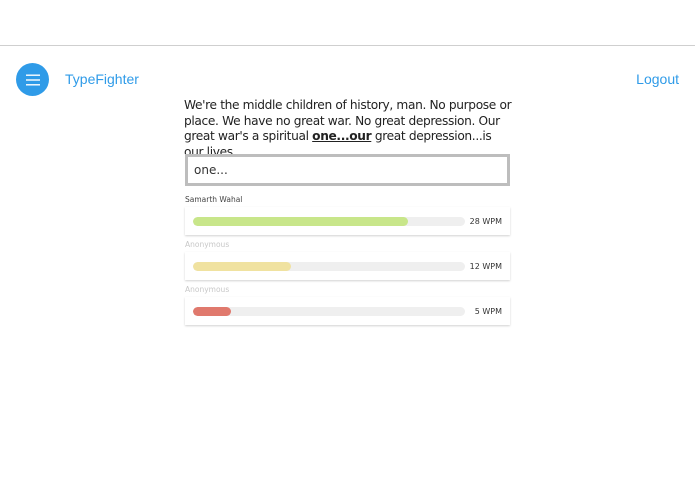  I want to click on menu-button, so click(32, 79).